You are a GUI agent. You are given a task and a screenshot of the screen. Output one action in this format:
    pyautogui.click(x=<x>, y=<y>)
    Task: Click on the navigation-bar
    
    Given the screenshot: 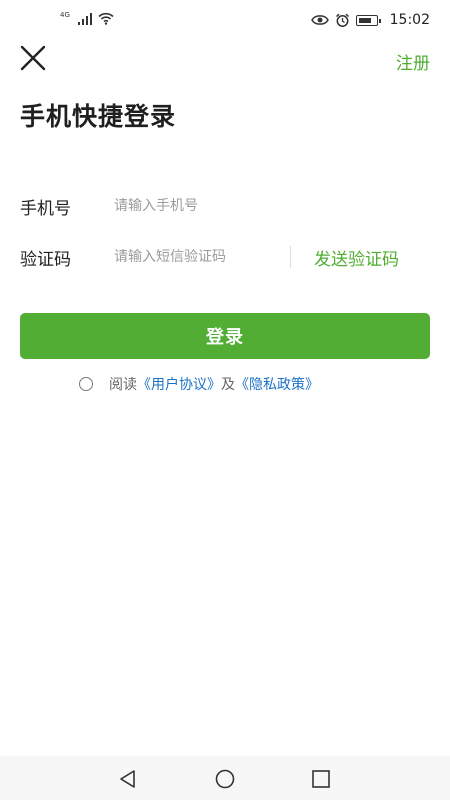 What is the action you would take?
    pyautogui.click(x=225, y=778)
    